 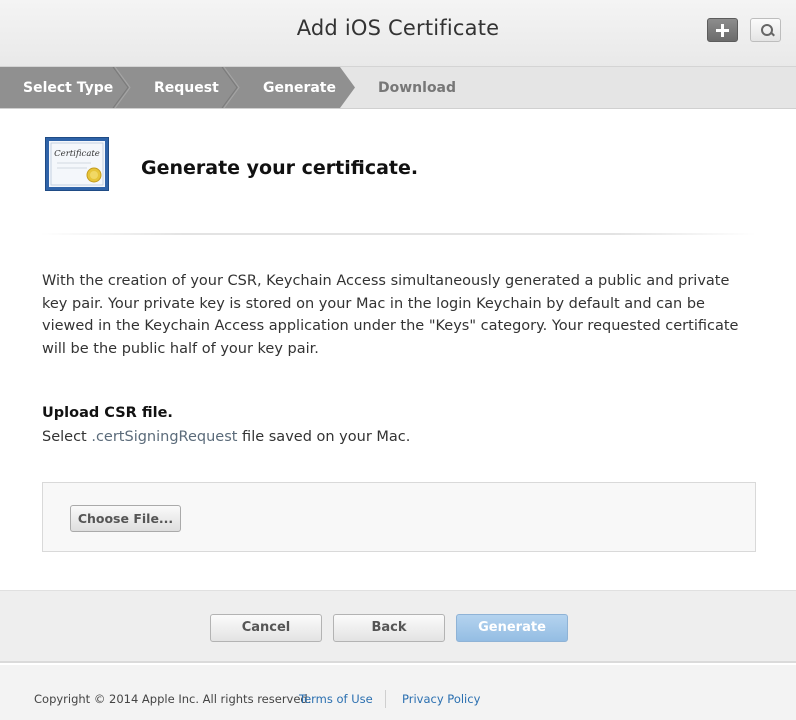 What do you see at coordinates (68, 88) in the screenshot?
I see `step-select-type: Select Type` at bounding box center [68, 88].